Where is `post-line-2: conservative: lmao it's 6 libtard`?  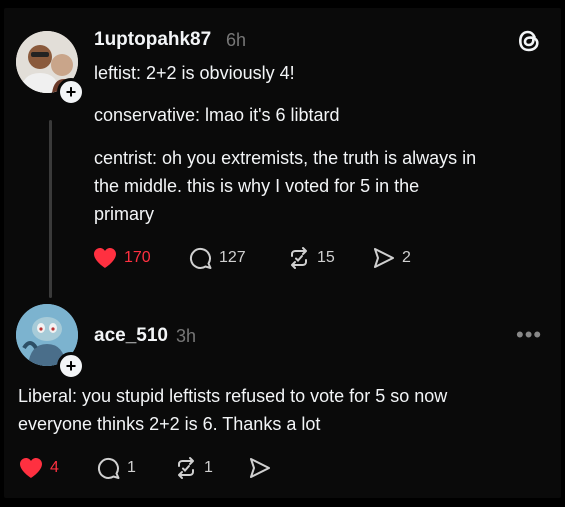 post-line-2: conservative: lmao it's 6 libtard is located at coordinates (217, 115).